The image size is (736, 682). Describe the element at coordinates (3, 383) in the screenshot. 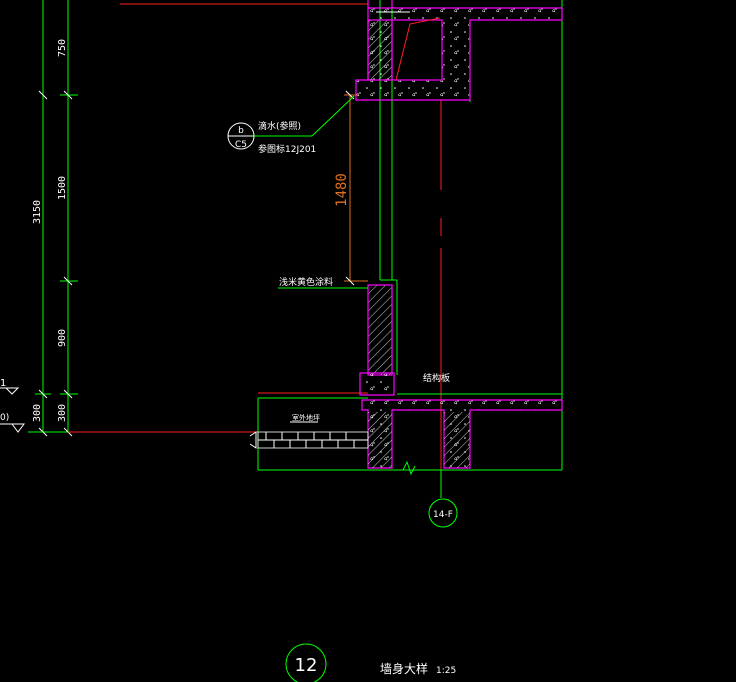

I see `level-mark-1: 1` at that location.